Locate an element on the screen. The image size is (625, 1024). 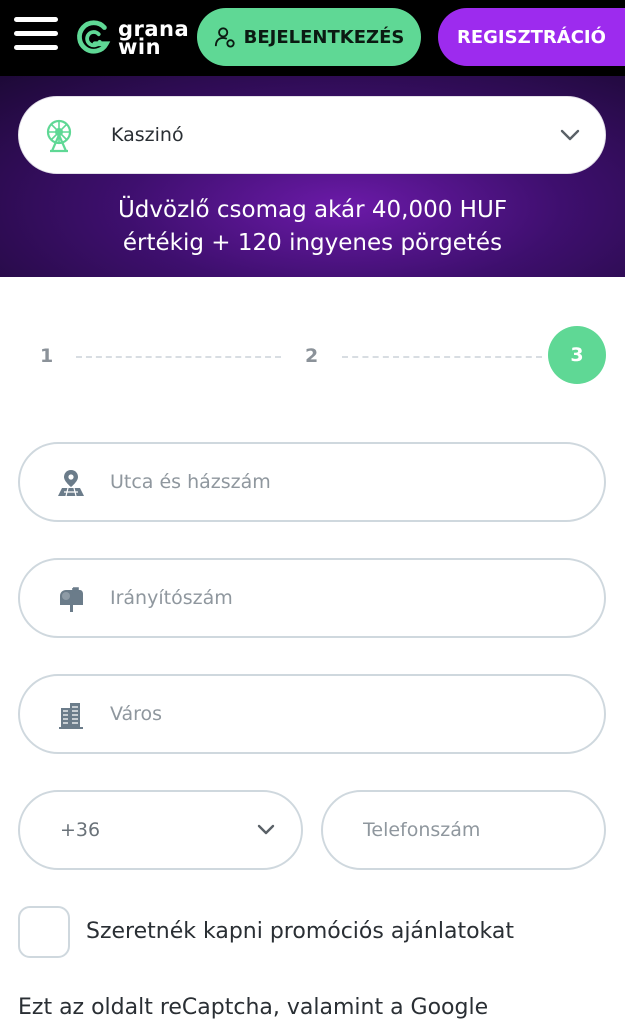
logo: grana win is located at coordinates (131, 38).